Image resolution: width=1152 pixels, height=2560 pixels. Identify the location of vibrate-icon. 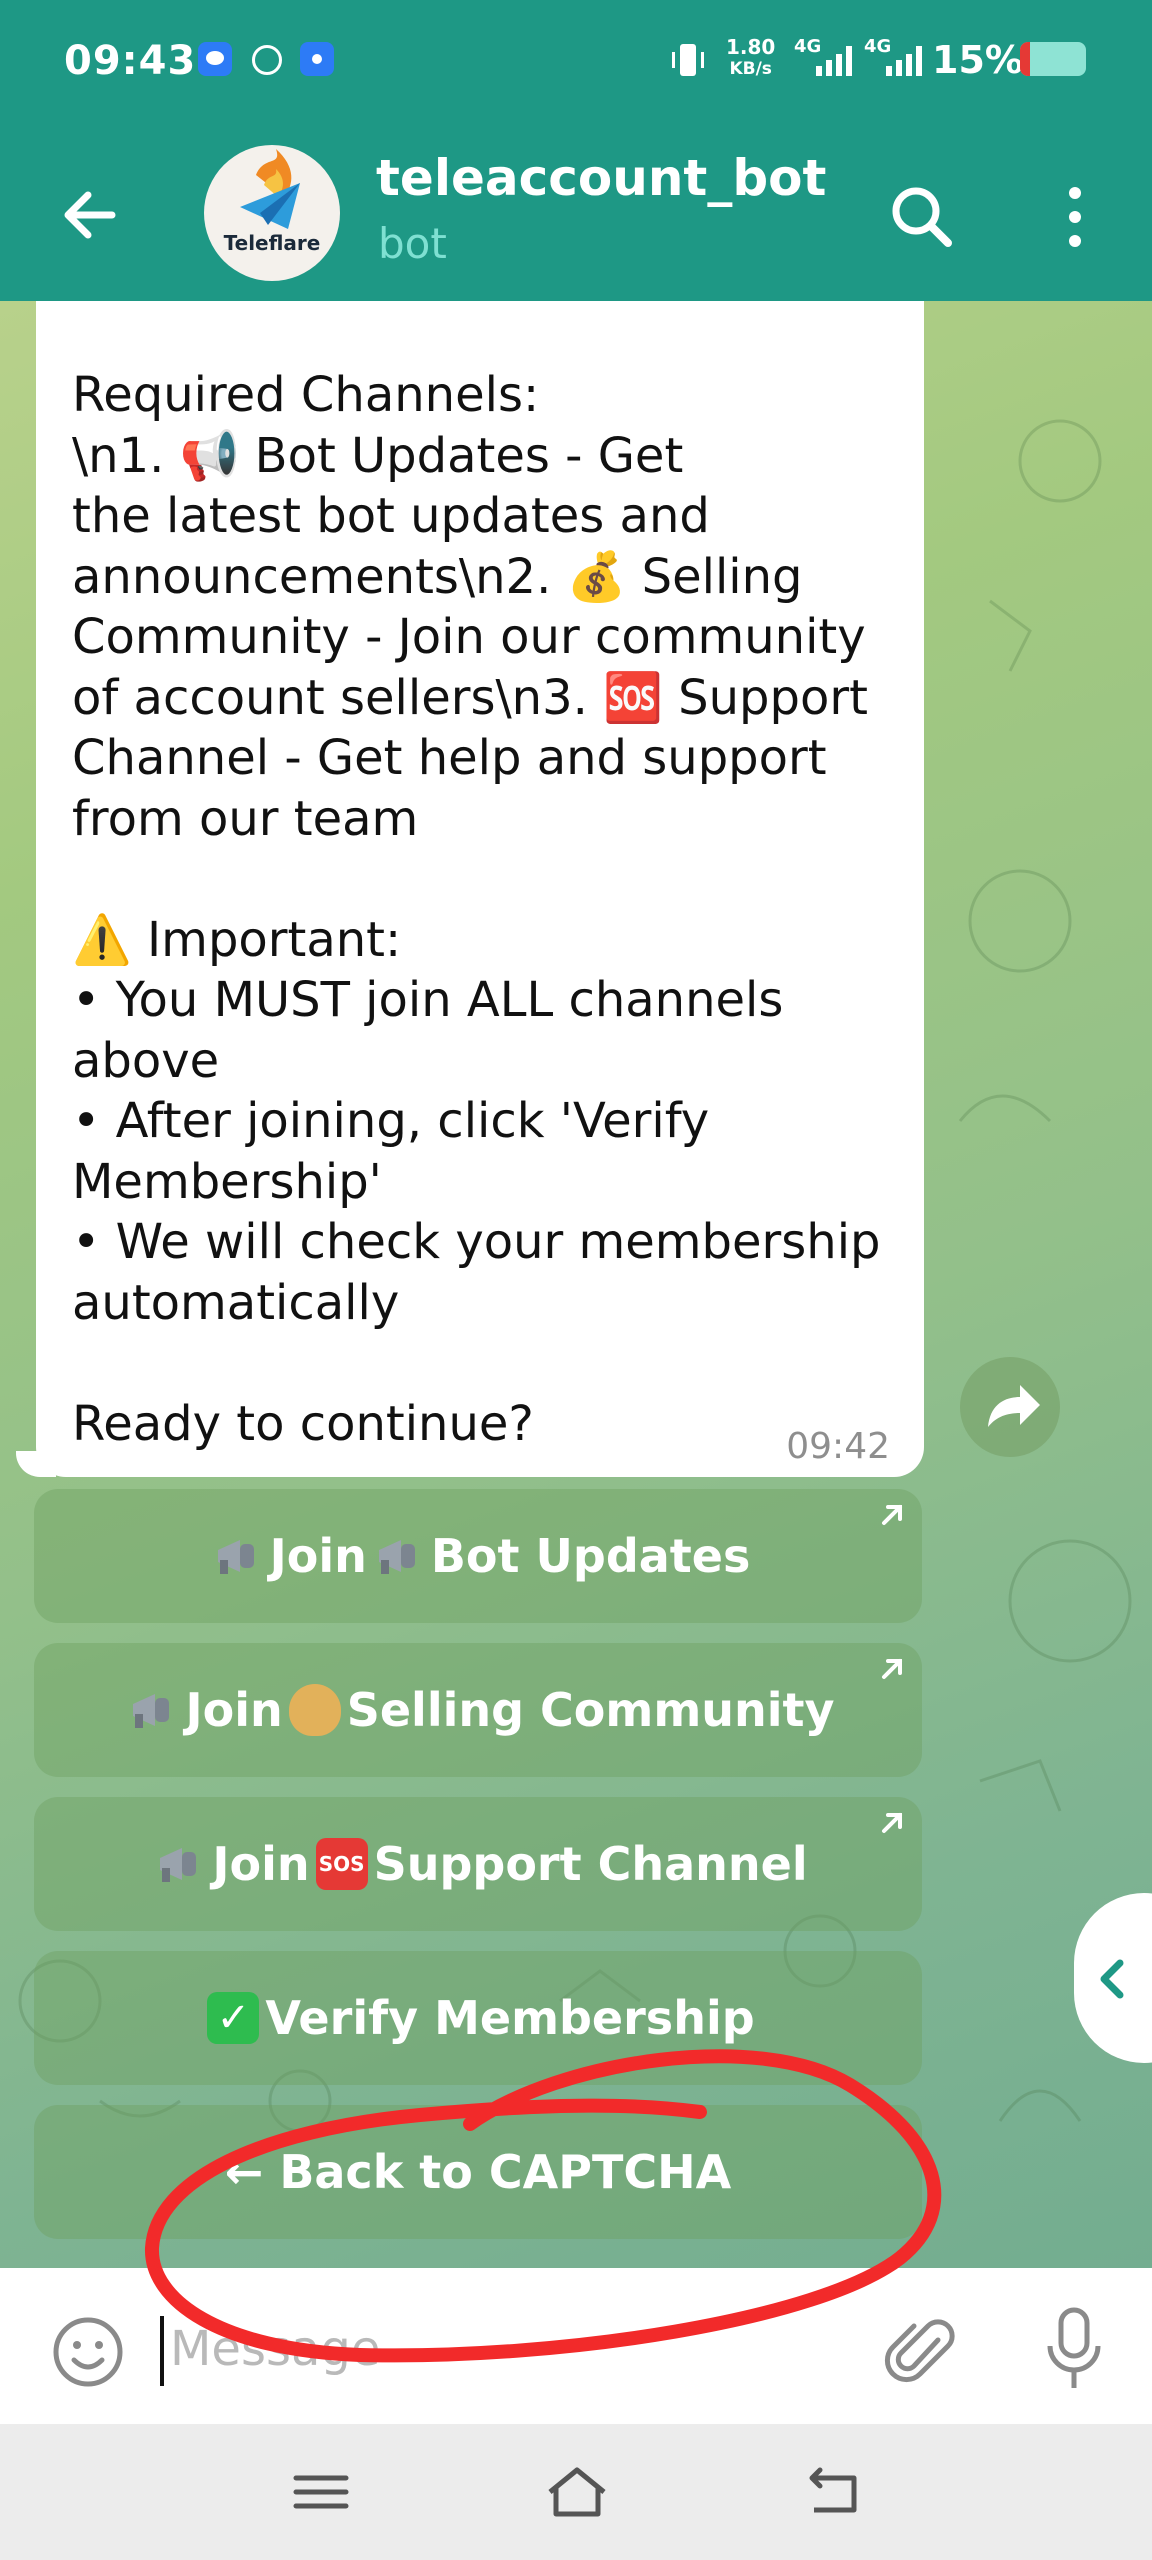
(688, 60).